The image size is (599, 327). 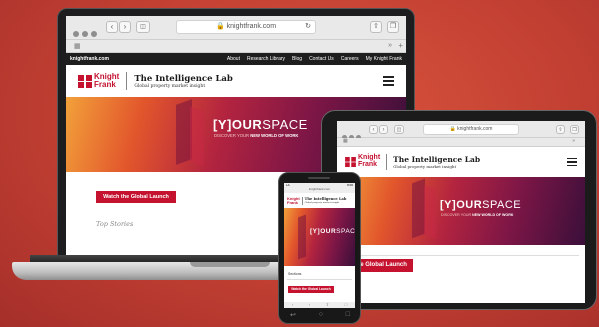 I want to click on phone-nav-keys: ↩ ○ □, so click(x=320, y=315).